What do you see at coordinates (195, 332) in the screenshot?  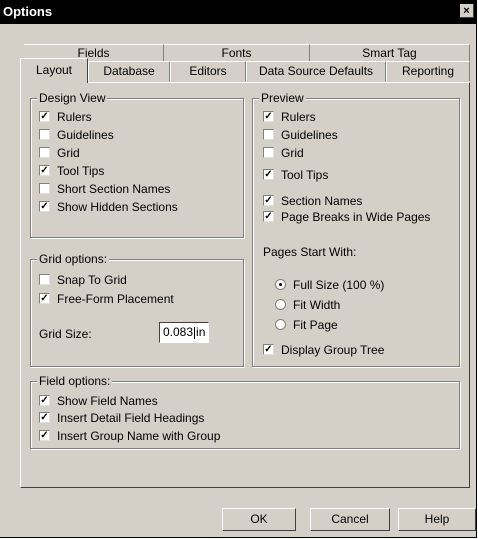 I see `text-caret` at bounding box center [195, 332].